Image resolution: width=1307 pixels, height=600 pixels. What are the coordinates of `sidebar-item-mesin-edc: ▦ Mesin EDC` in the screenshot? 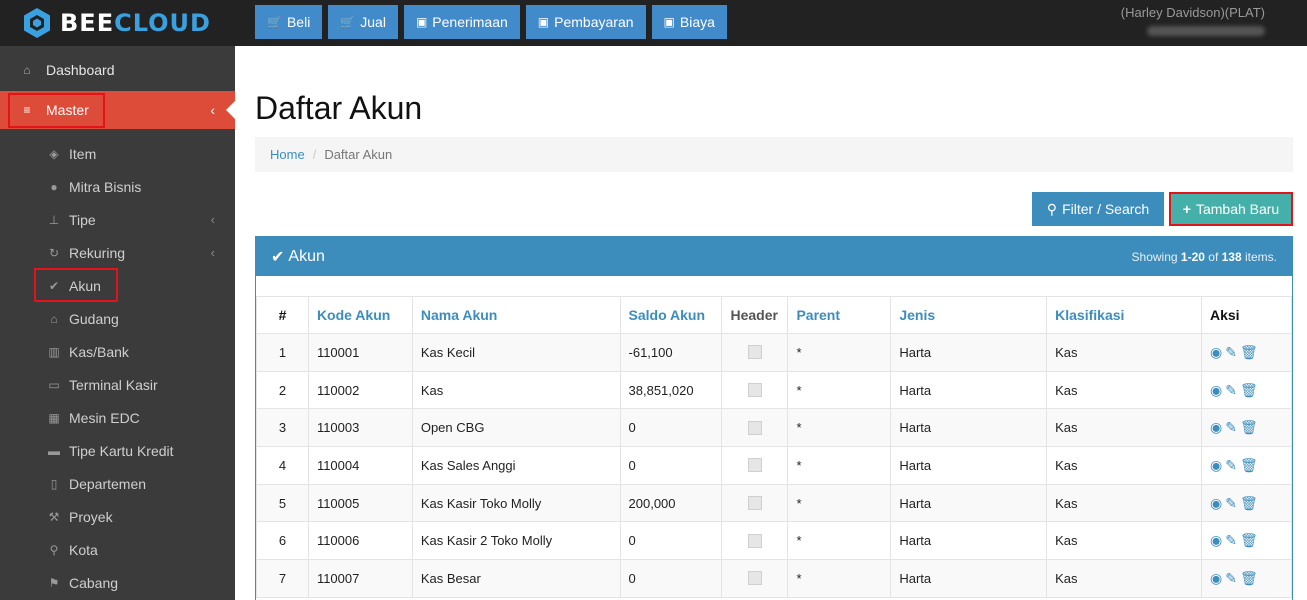 It's located at (117, 417).